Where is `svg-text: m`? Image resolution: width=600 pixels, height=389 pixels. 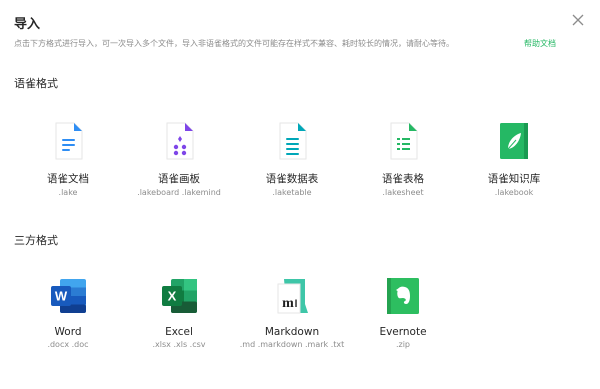 svg-text: m is located at coordinates (288, 303).